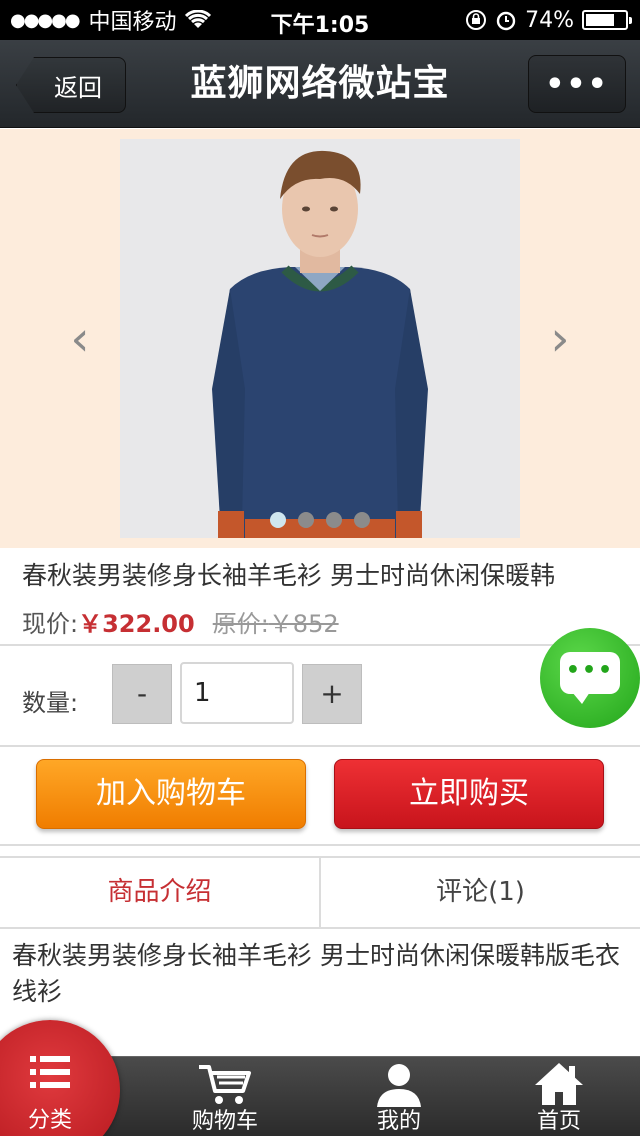 The width and height of the screenshot is (640, 1136). What do you see at coordinates (45, 20) in the screenshot?
I see `signal-strength-icon: ●●●●●` at bounding box center [45, 20].